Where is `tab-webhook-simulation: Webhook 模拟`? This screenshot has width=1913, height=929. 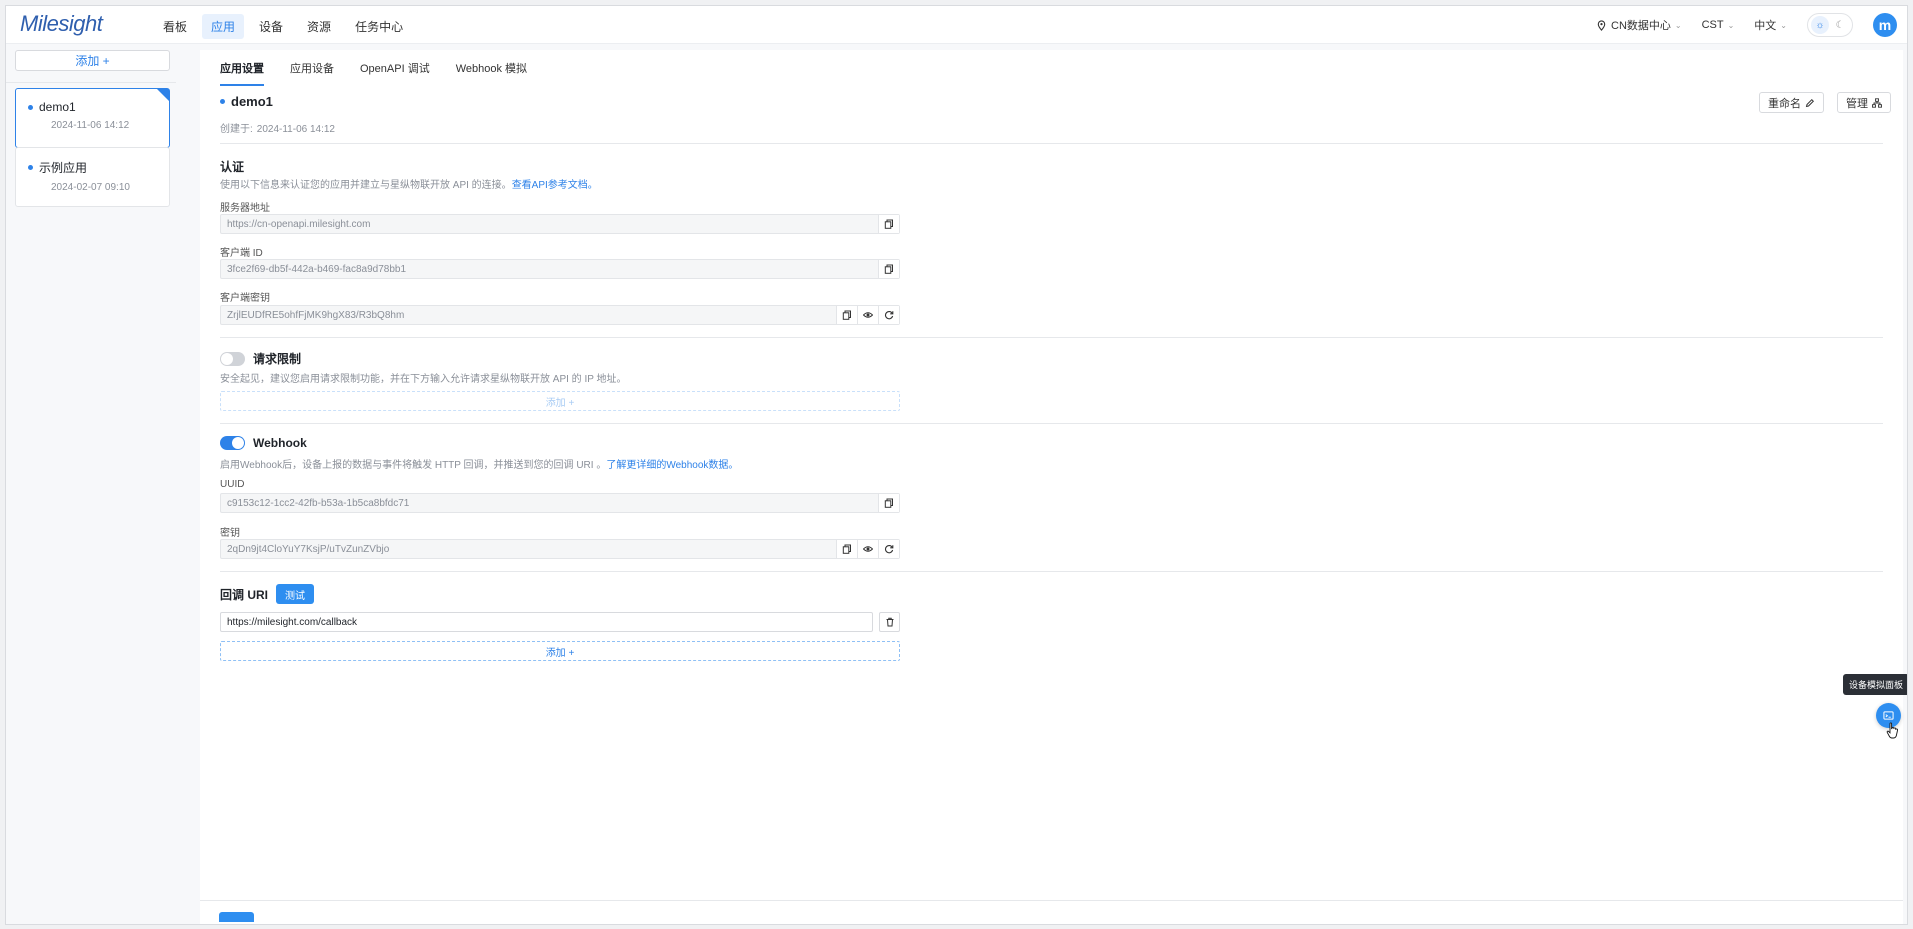
tab-webhook-simulation: Webhook 模拟 is located at coordinates (491, 73).